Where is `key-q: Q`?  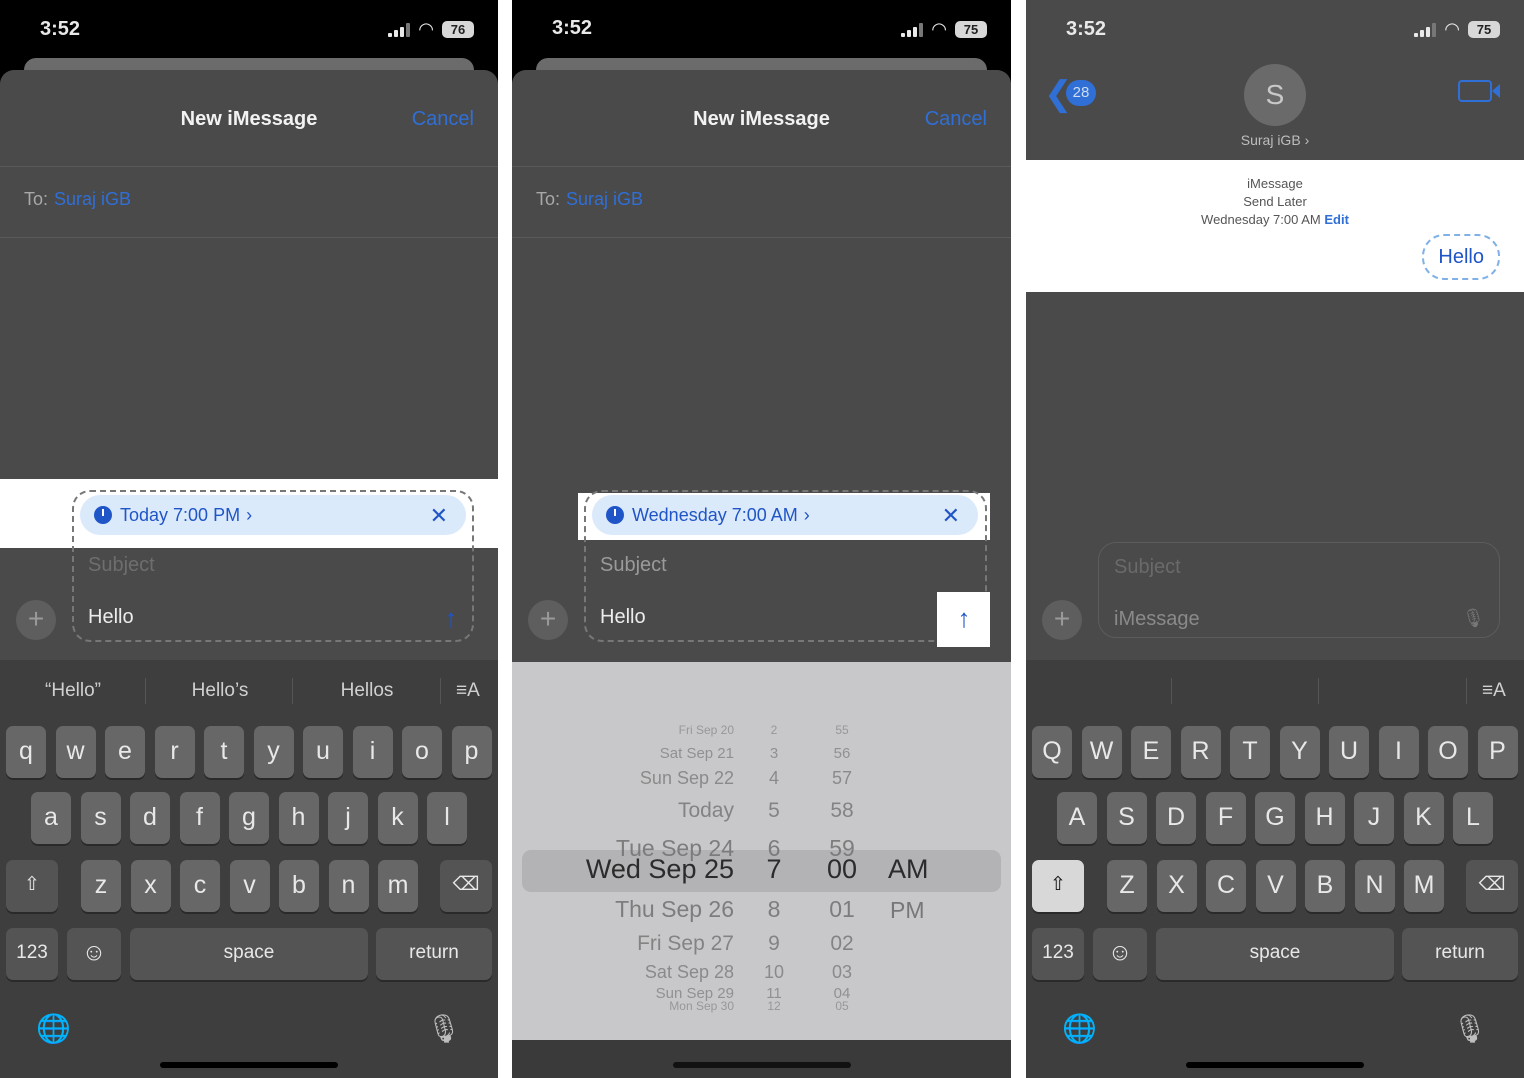 key-q: Q is located at coordinates (1052, 752).